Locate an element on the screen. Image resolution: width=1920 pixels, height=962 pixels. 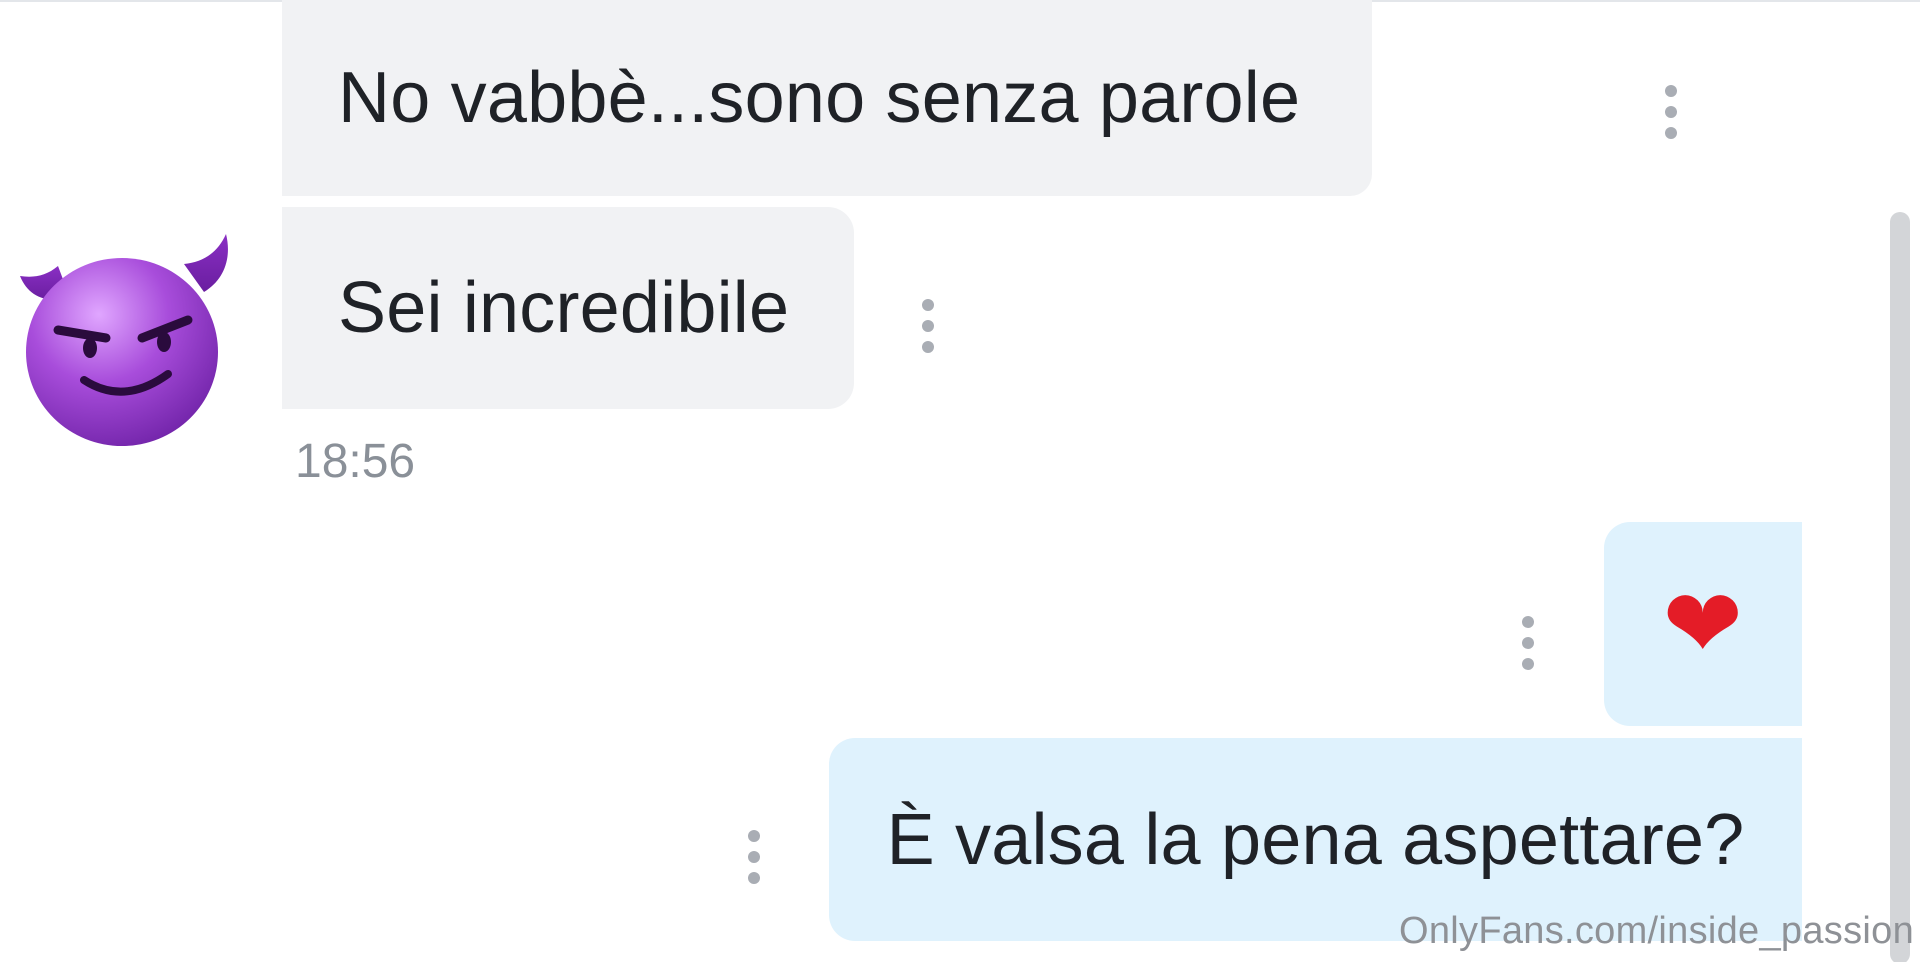
message-timestamp: 18:56 is located at coordinates (355, 461).